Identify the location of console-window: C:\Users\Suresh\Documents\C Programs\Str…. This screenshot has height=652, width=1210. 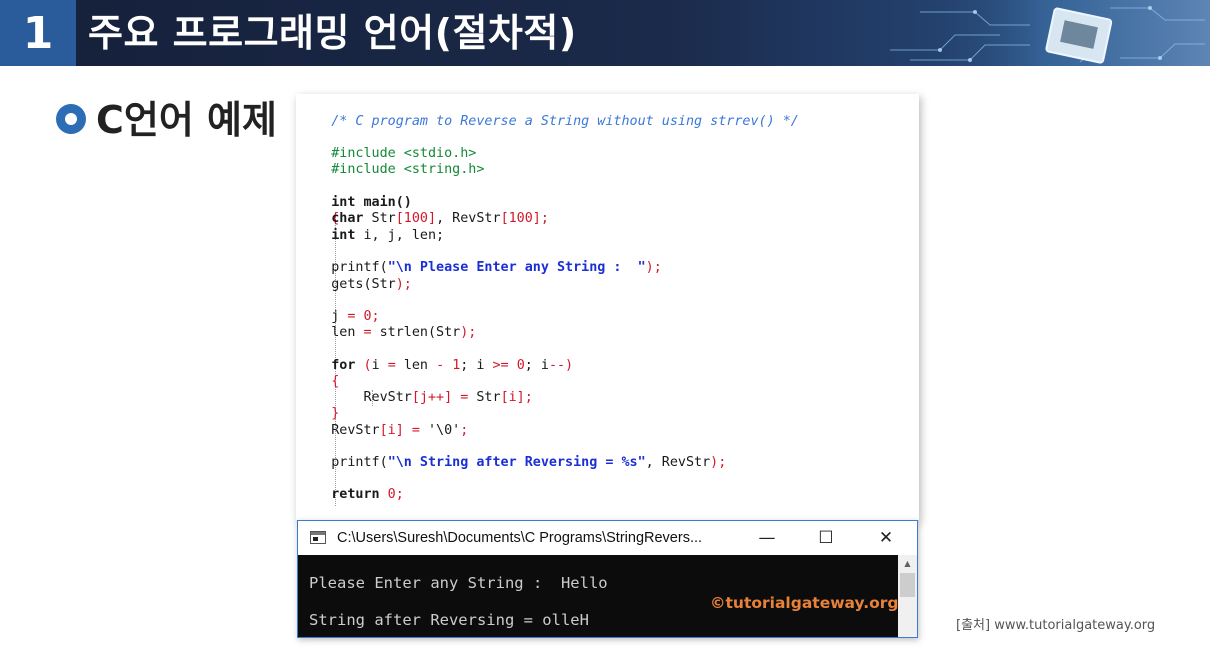
(607, 579).